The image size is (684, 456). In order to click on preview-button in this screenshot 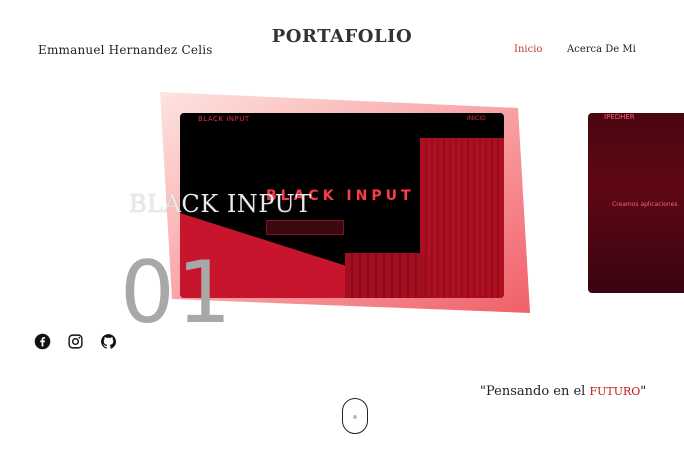, I will do `click(305, 227)`.